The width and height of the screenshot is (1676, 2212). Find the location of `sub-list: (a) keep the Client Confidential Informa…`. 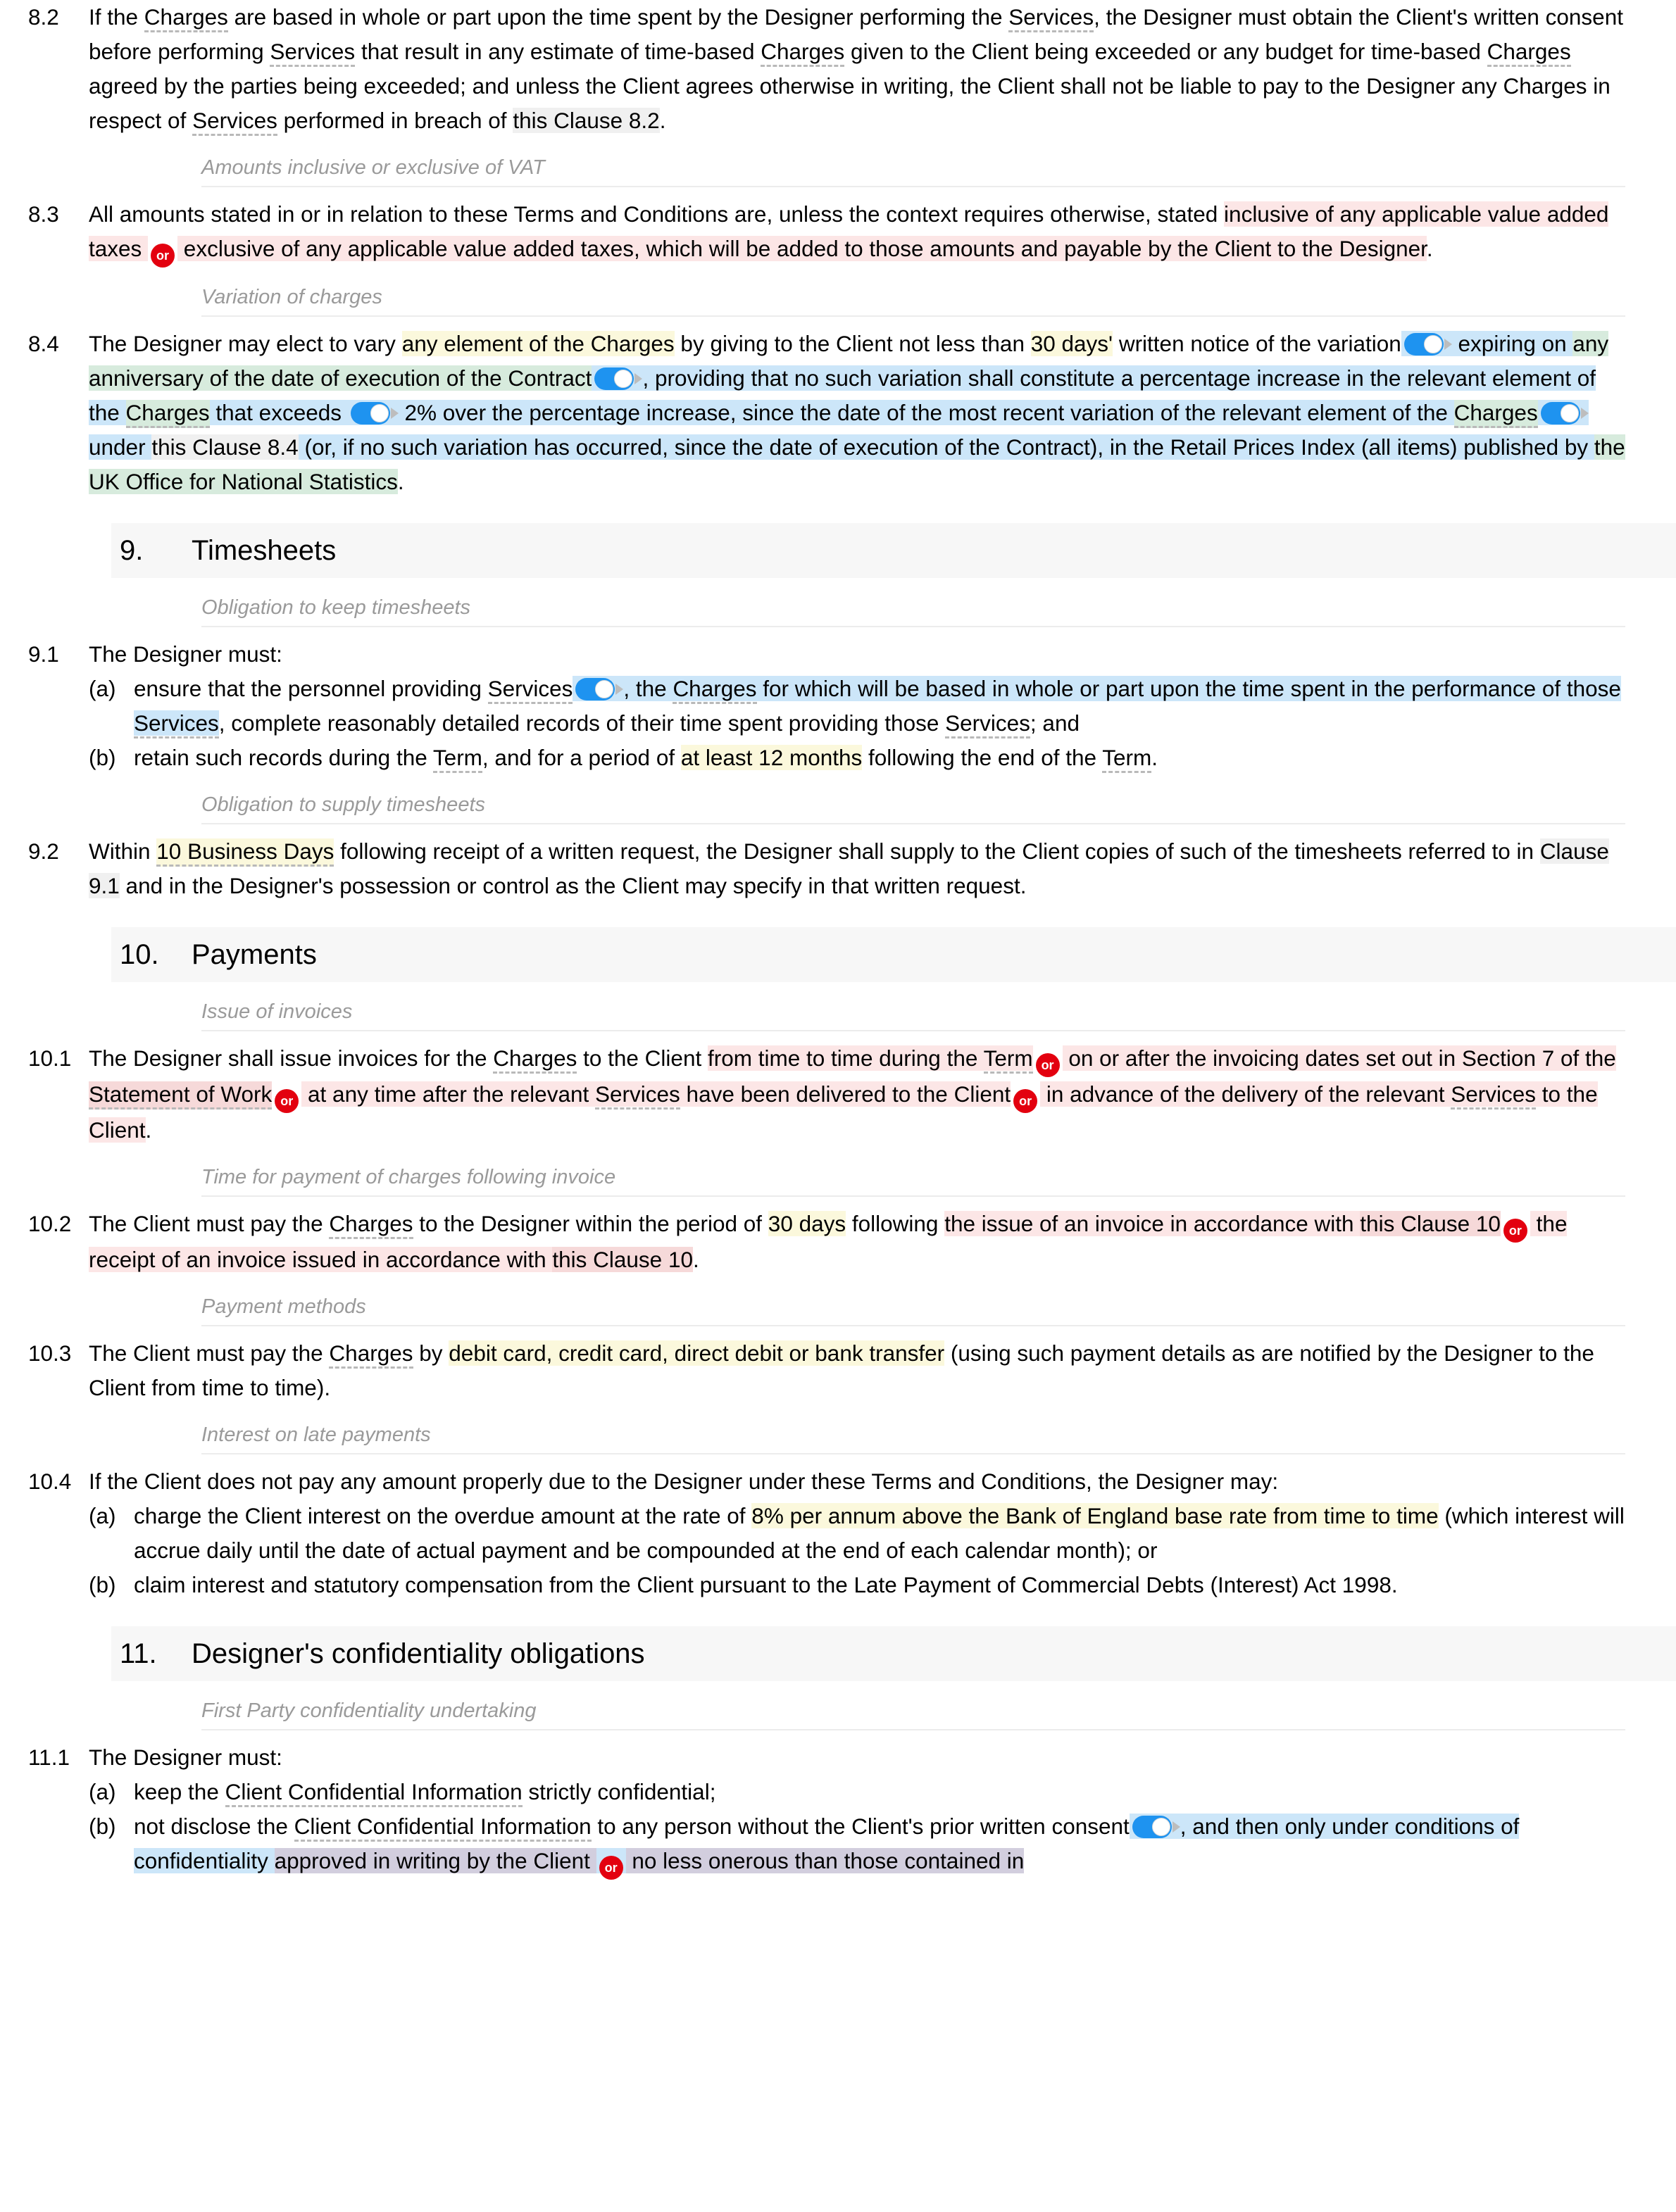

sub-list: (a) keep the Client Confidential Informa… is located at coordinates (861, 1827).